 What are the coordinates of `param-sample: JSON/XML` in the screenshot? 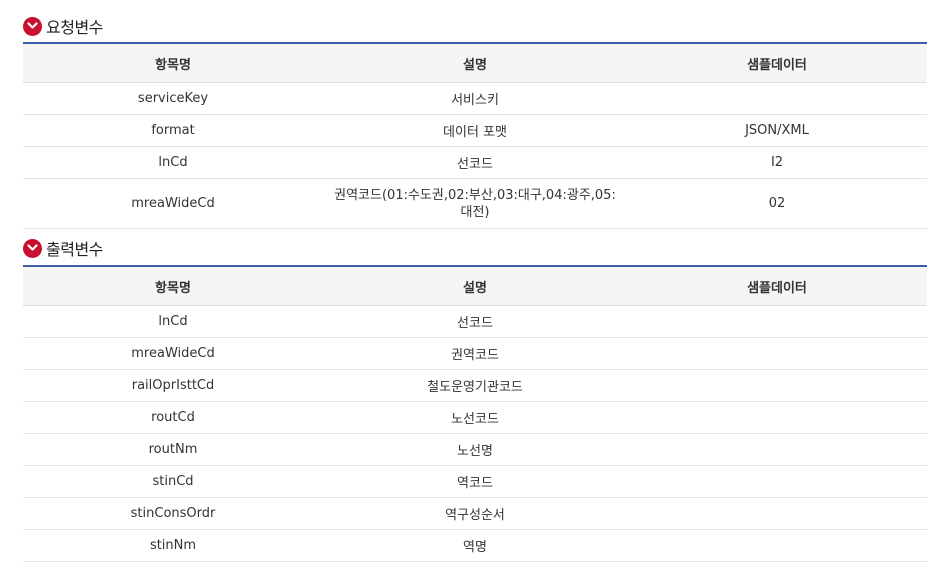 It's located at (777, 130).